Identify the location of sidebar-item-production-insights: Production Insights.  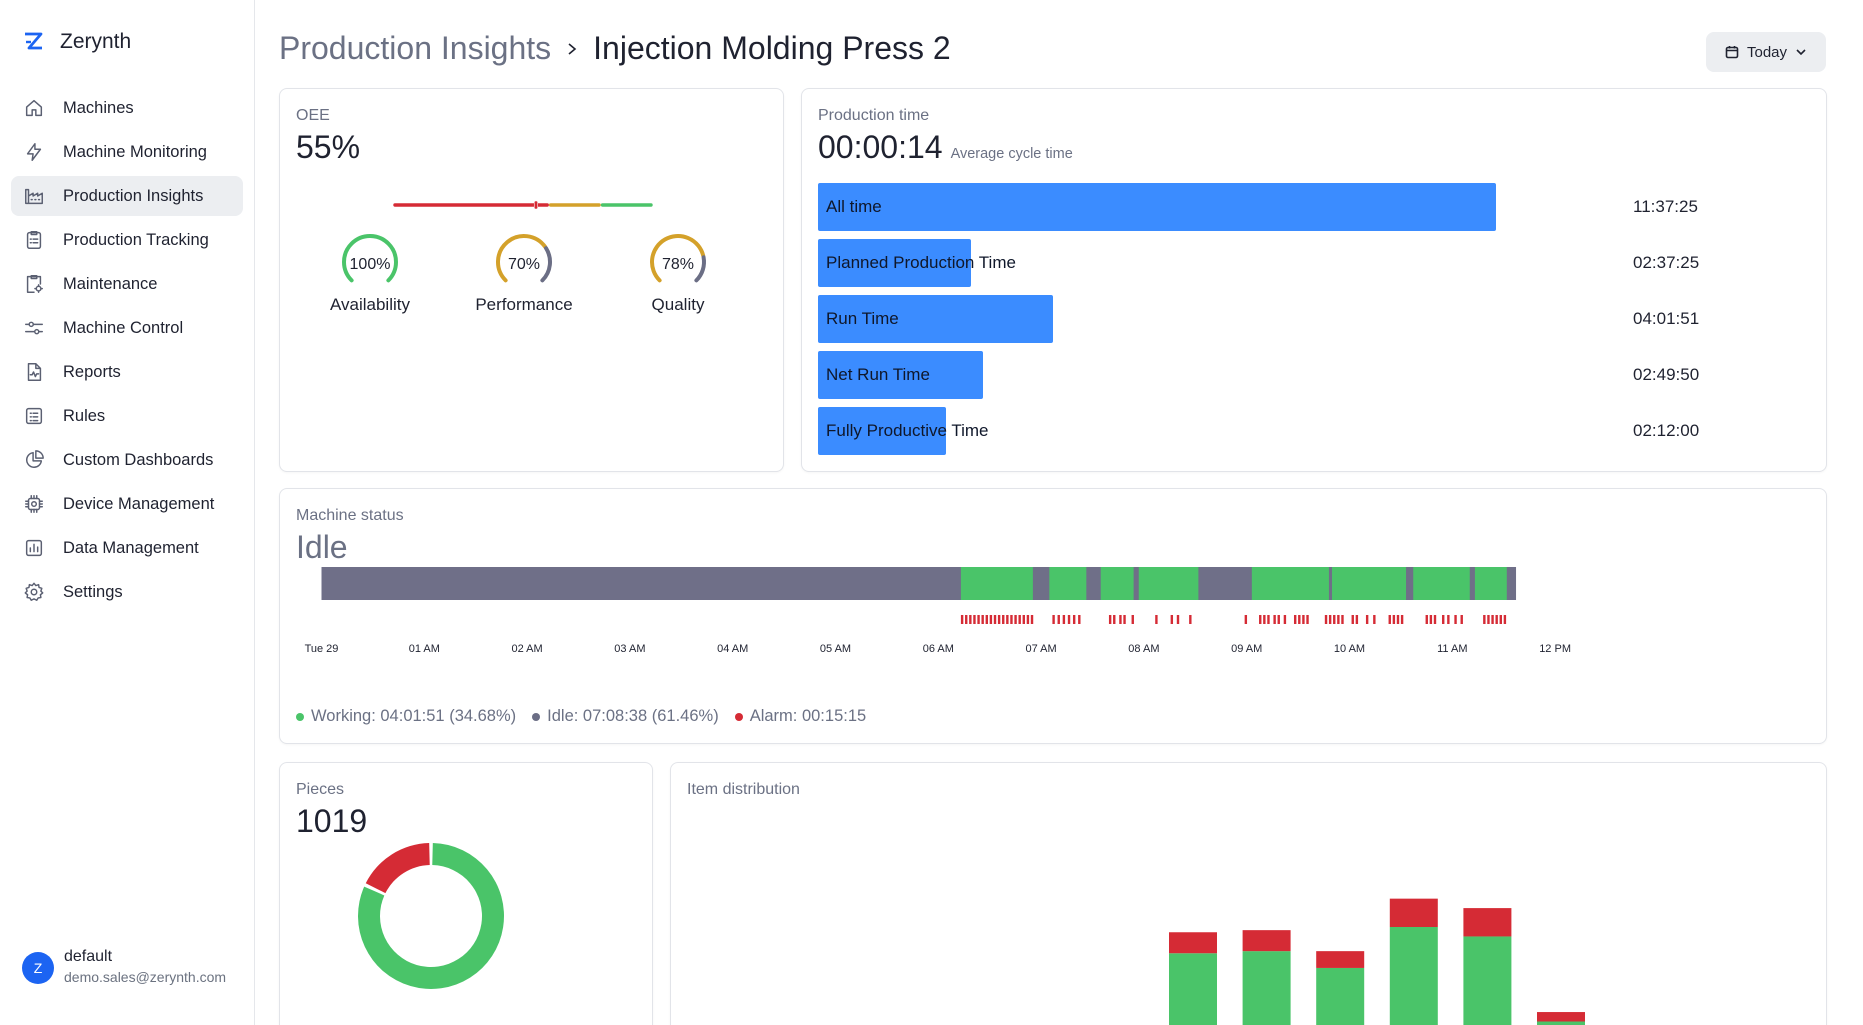
(127, 196).